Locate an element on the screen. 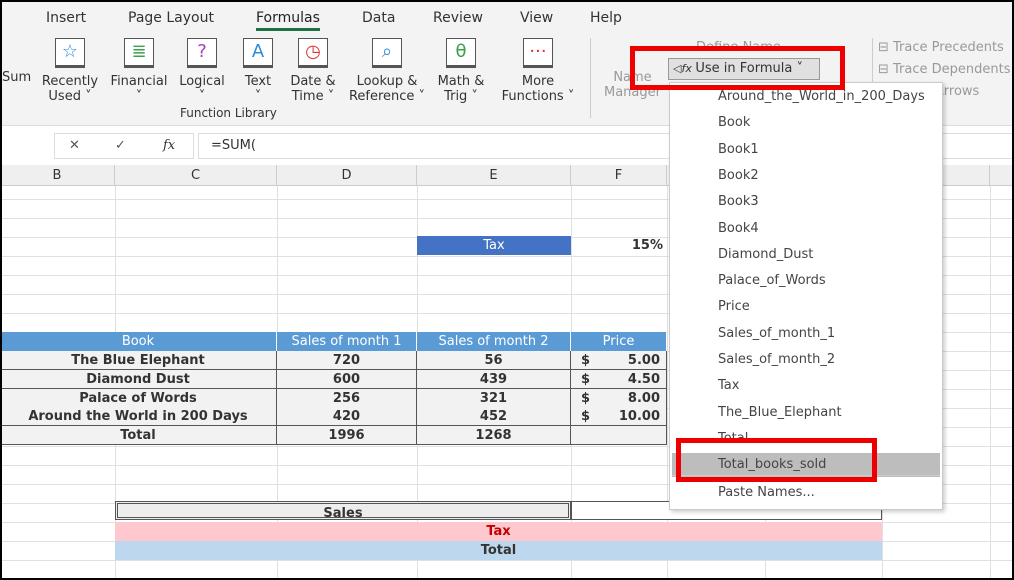 The height and width of the screenshot is (580, 1014). table-cell-month1: 720 is located at coordinates (347, 360).